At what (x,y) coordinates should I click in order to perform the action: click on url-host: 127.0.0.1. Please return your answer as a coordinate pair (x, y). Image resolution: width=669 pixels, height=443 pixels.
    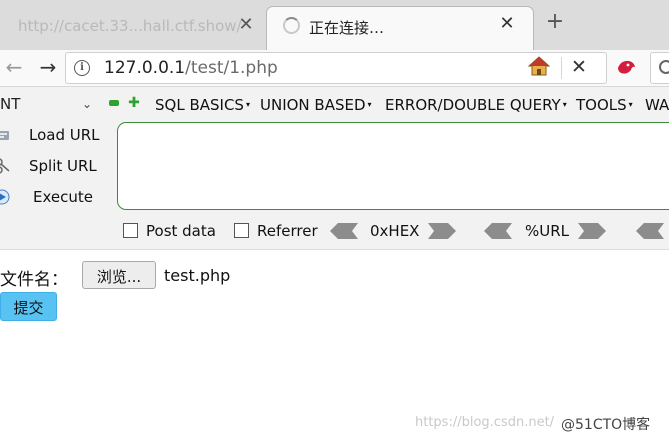
    Looking at the image, I should click on (145, 68).